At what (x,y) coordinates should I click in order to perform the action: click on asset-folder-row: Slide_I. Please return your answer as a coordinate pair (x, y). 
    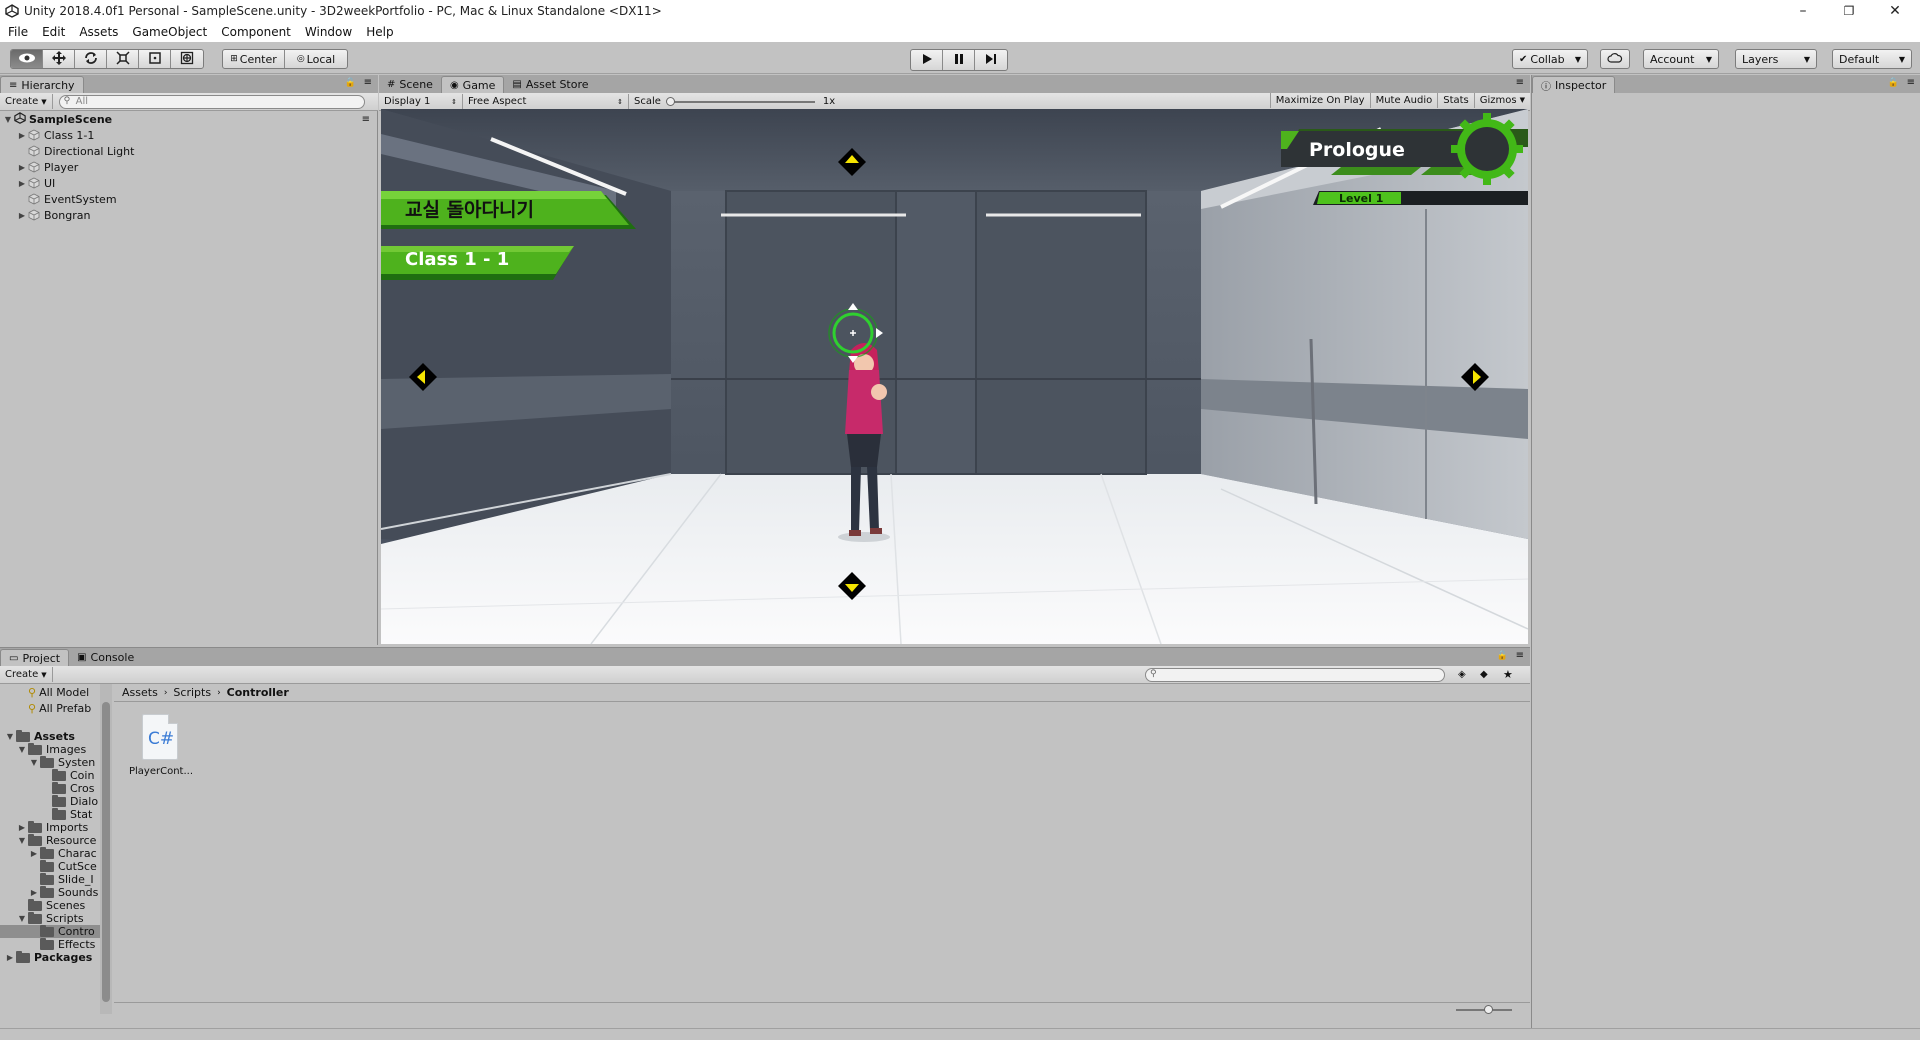
    Looking at the image, I should click on (50, 879).